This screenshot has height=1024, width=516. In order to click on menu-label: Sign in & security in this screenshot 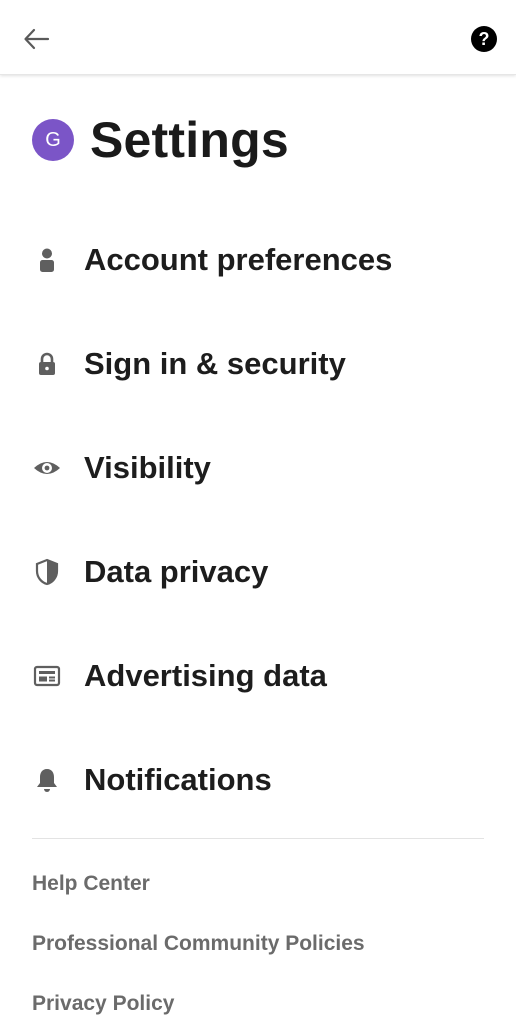, I will do `click(215, 363)`.